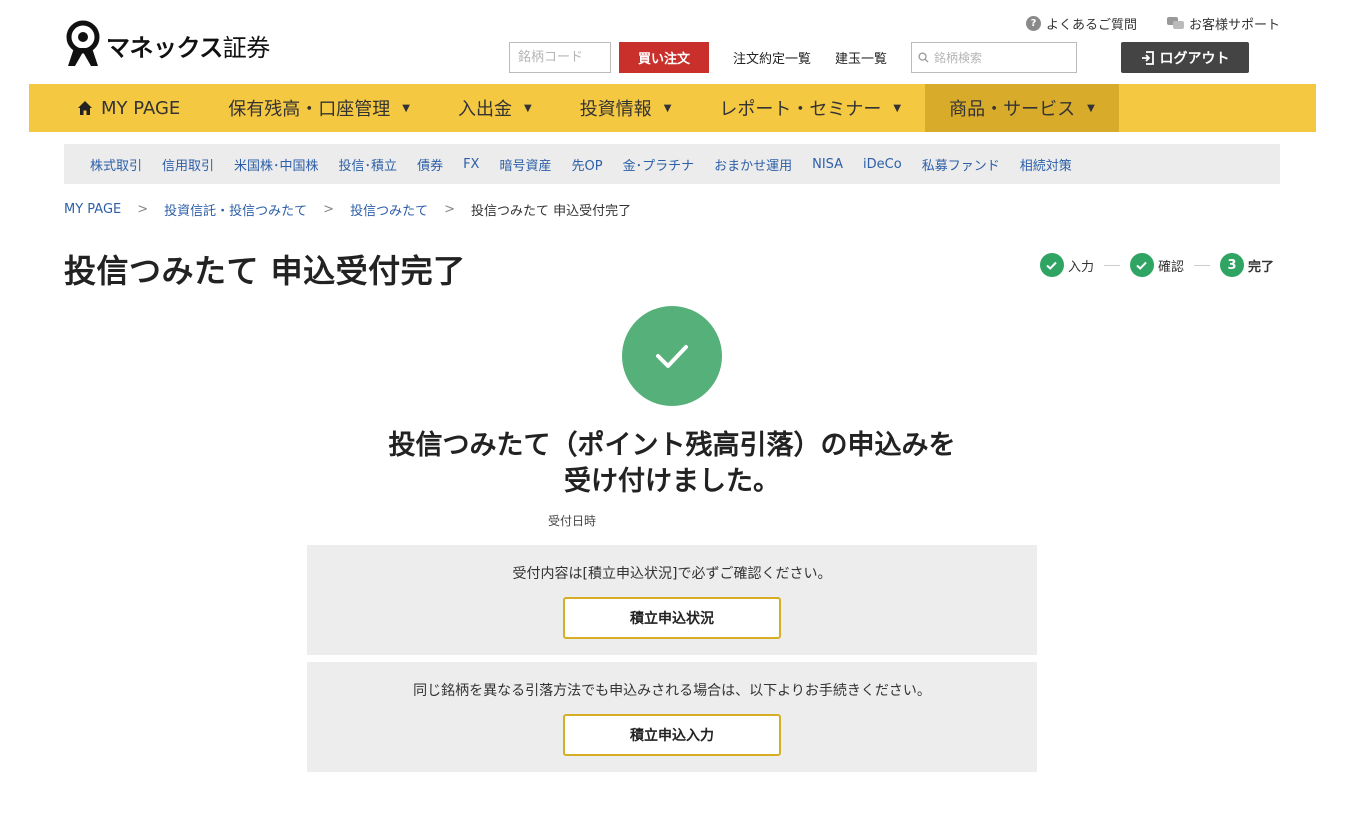  Describe the element at coordinates (672, 445) in the screenshot. I see `success-line1: 投信つみたて（ポイント残高引落）の申込みを` at that location.